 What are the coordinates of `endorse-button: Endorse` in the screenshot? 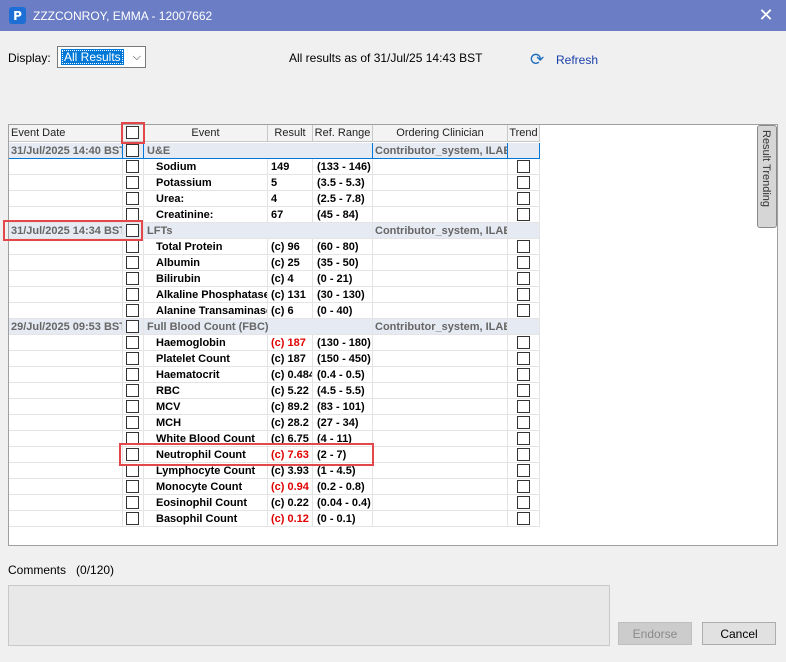 It's located at (655, 633).